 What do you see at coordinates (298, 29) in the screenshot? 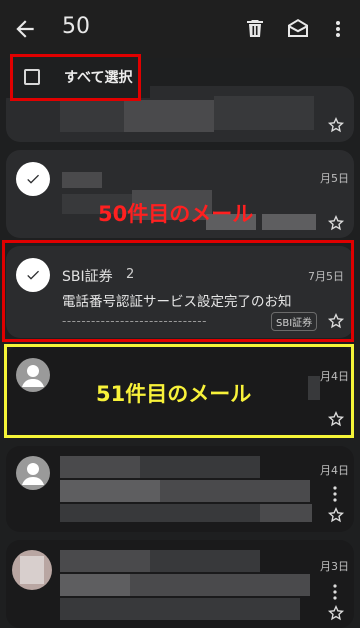
I see `mark-read-envelope-icon` at bounding box center [298, 29].